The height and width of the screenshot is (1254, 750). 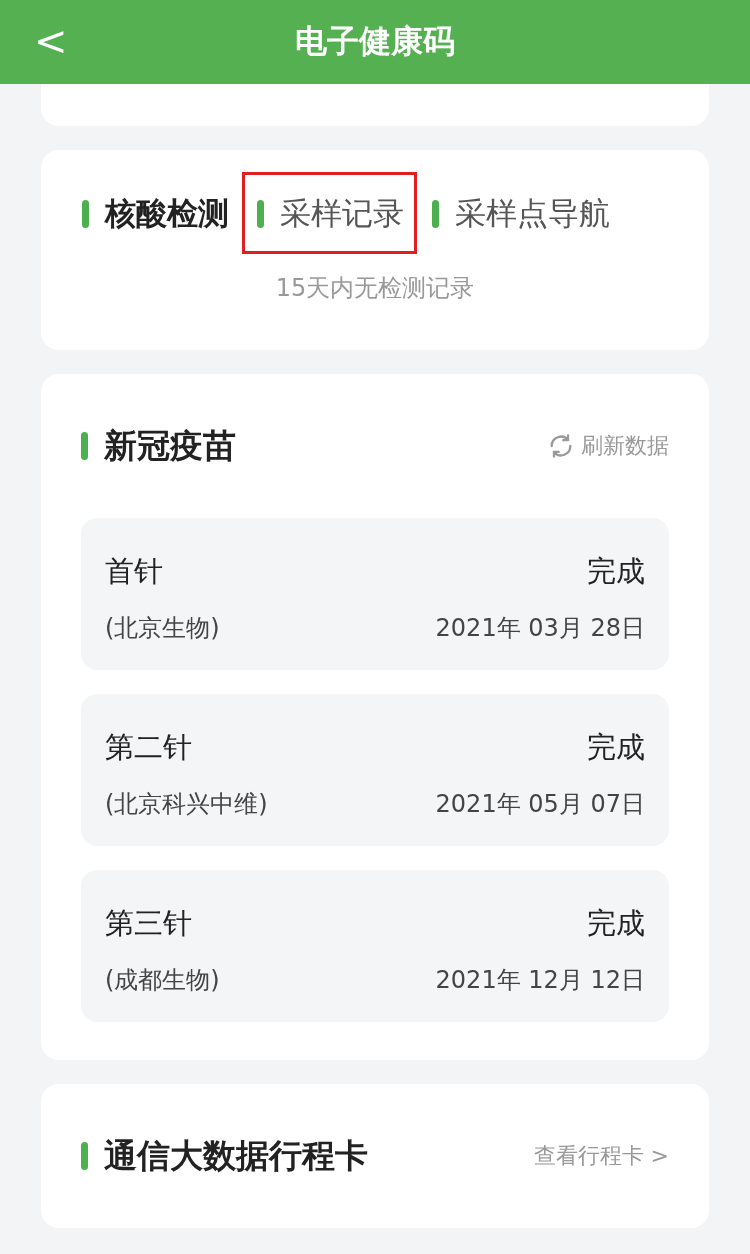 What do you see at coordinates (236, 1155) in the screenshot?
I see `section-title: 通信大数据行程卡` at bounding box center [236, 1155].